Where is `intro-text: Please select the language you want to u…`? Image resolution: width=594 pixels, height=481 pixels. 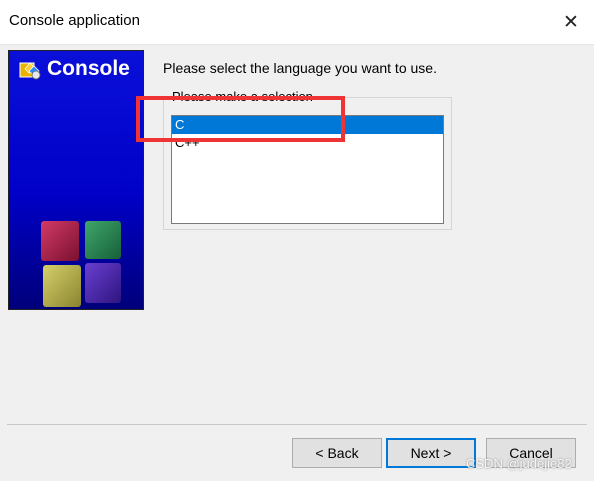
intro-text: Please select the language you want to u… is located at coordinates (300, 68).